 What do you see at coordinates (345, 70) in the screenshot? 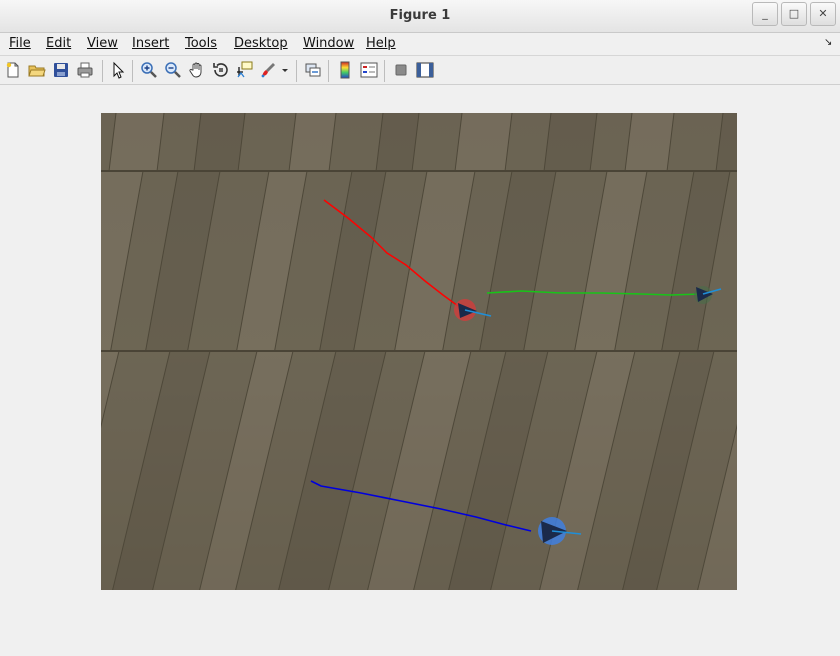
I see `insert-colorbar-icon` at bounding box center [345, 70].